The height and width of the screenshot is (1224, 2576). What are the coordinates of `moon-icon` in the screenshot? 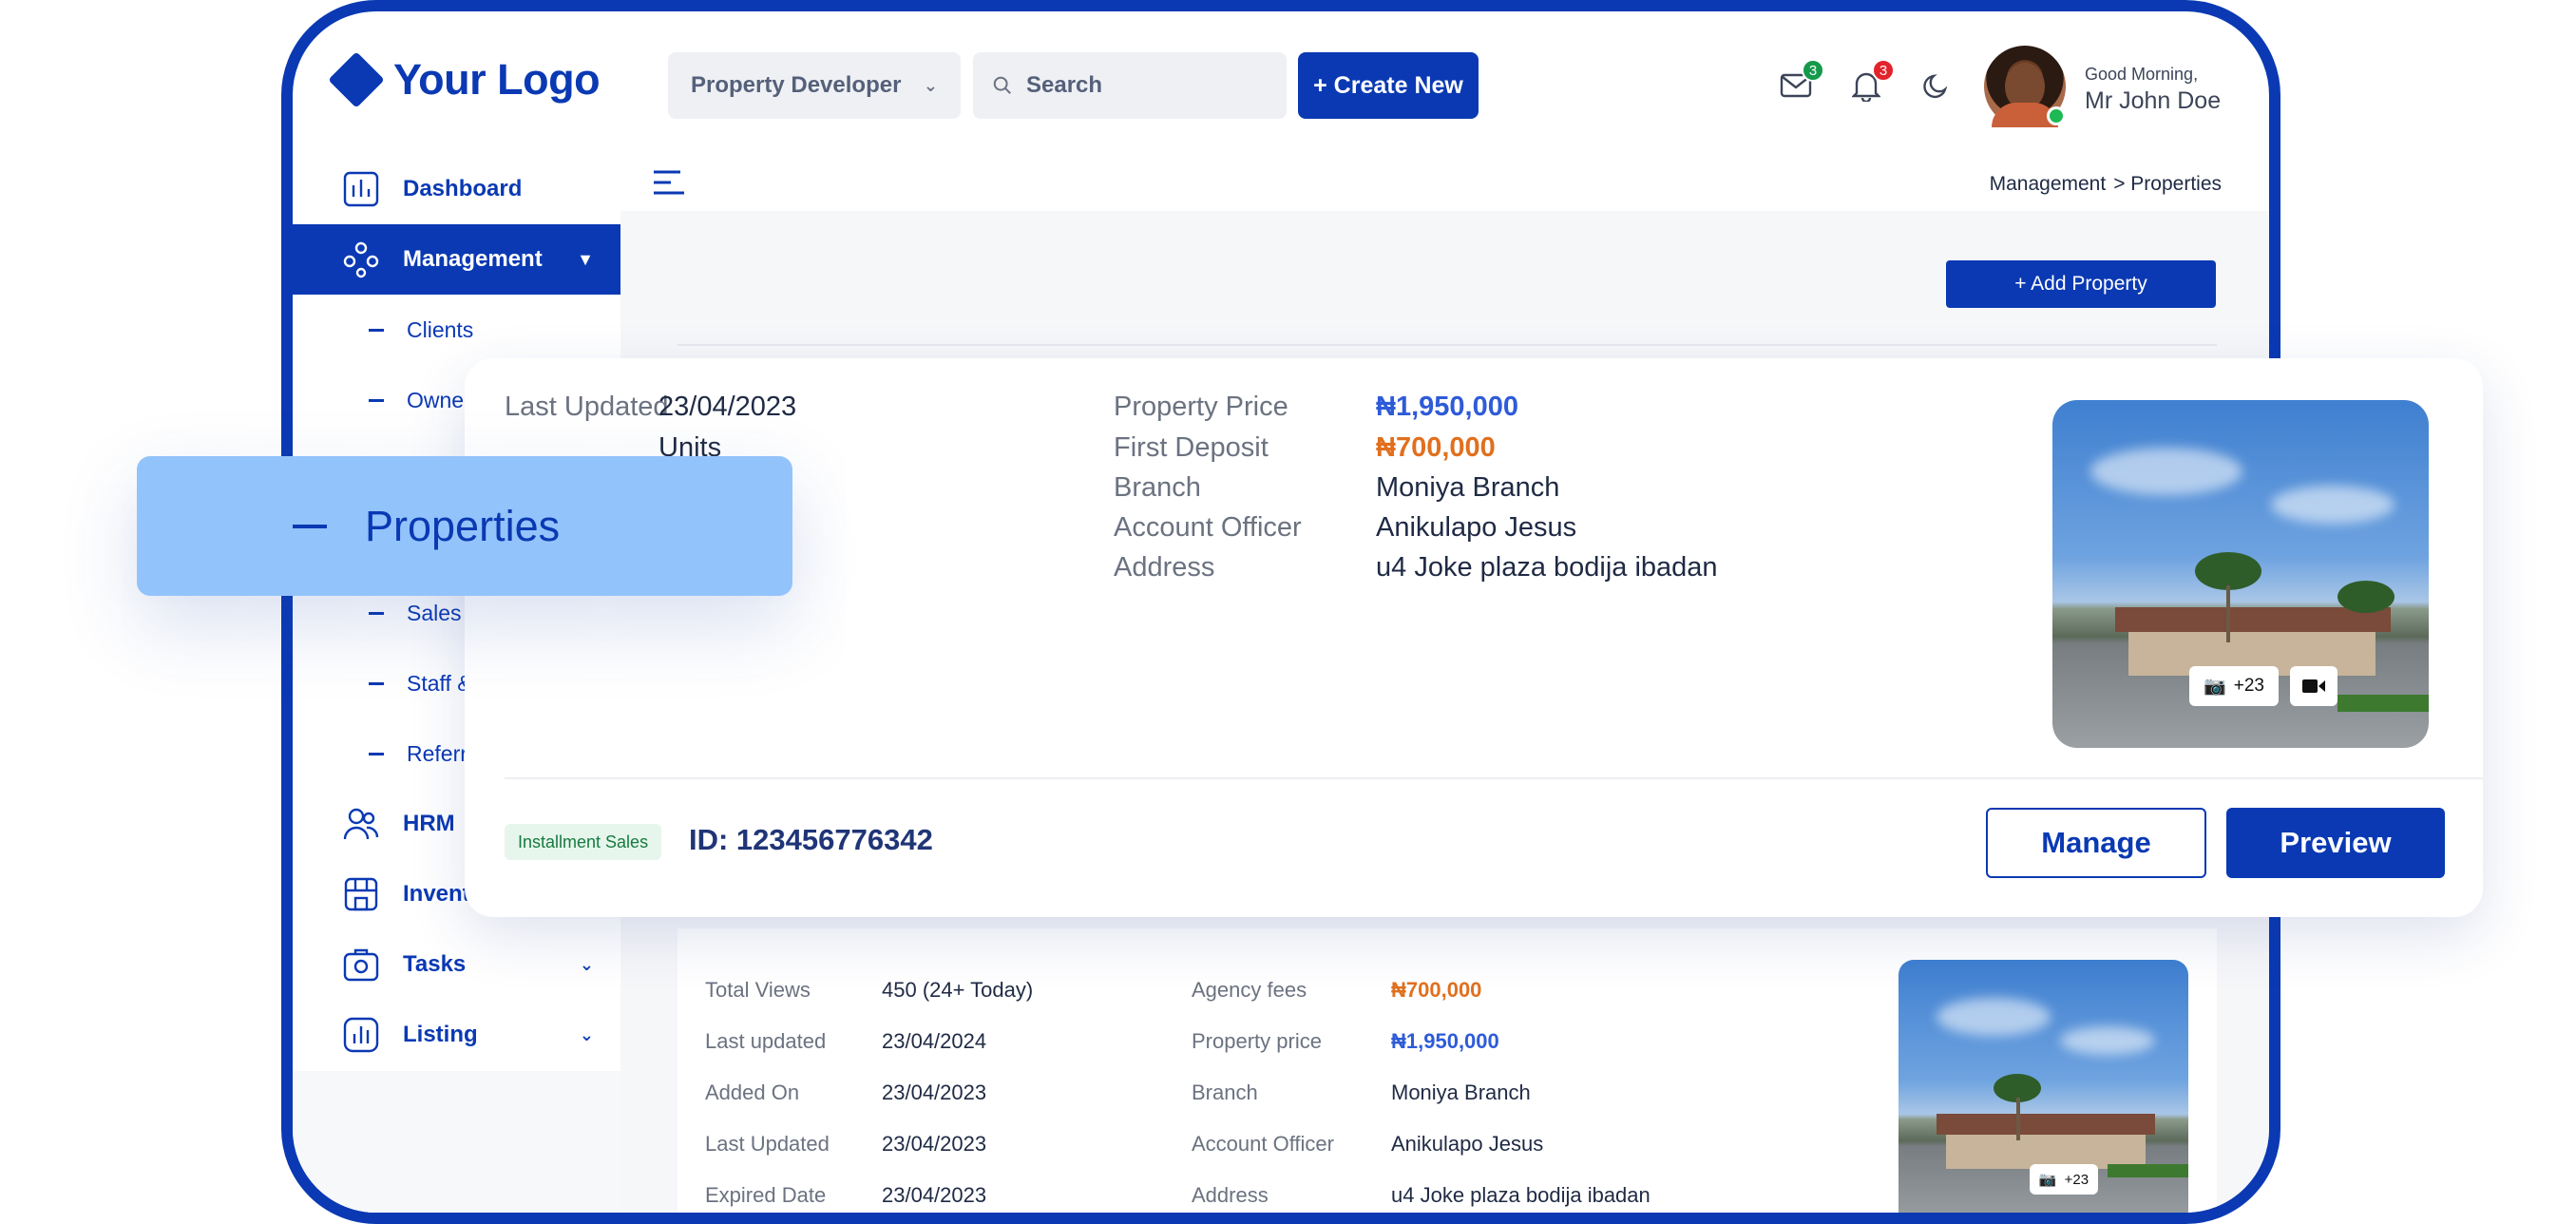 It's located at (1935, 86).